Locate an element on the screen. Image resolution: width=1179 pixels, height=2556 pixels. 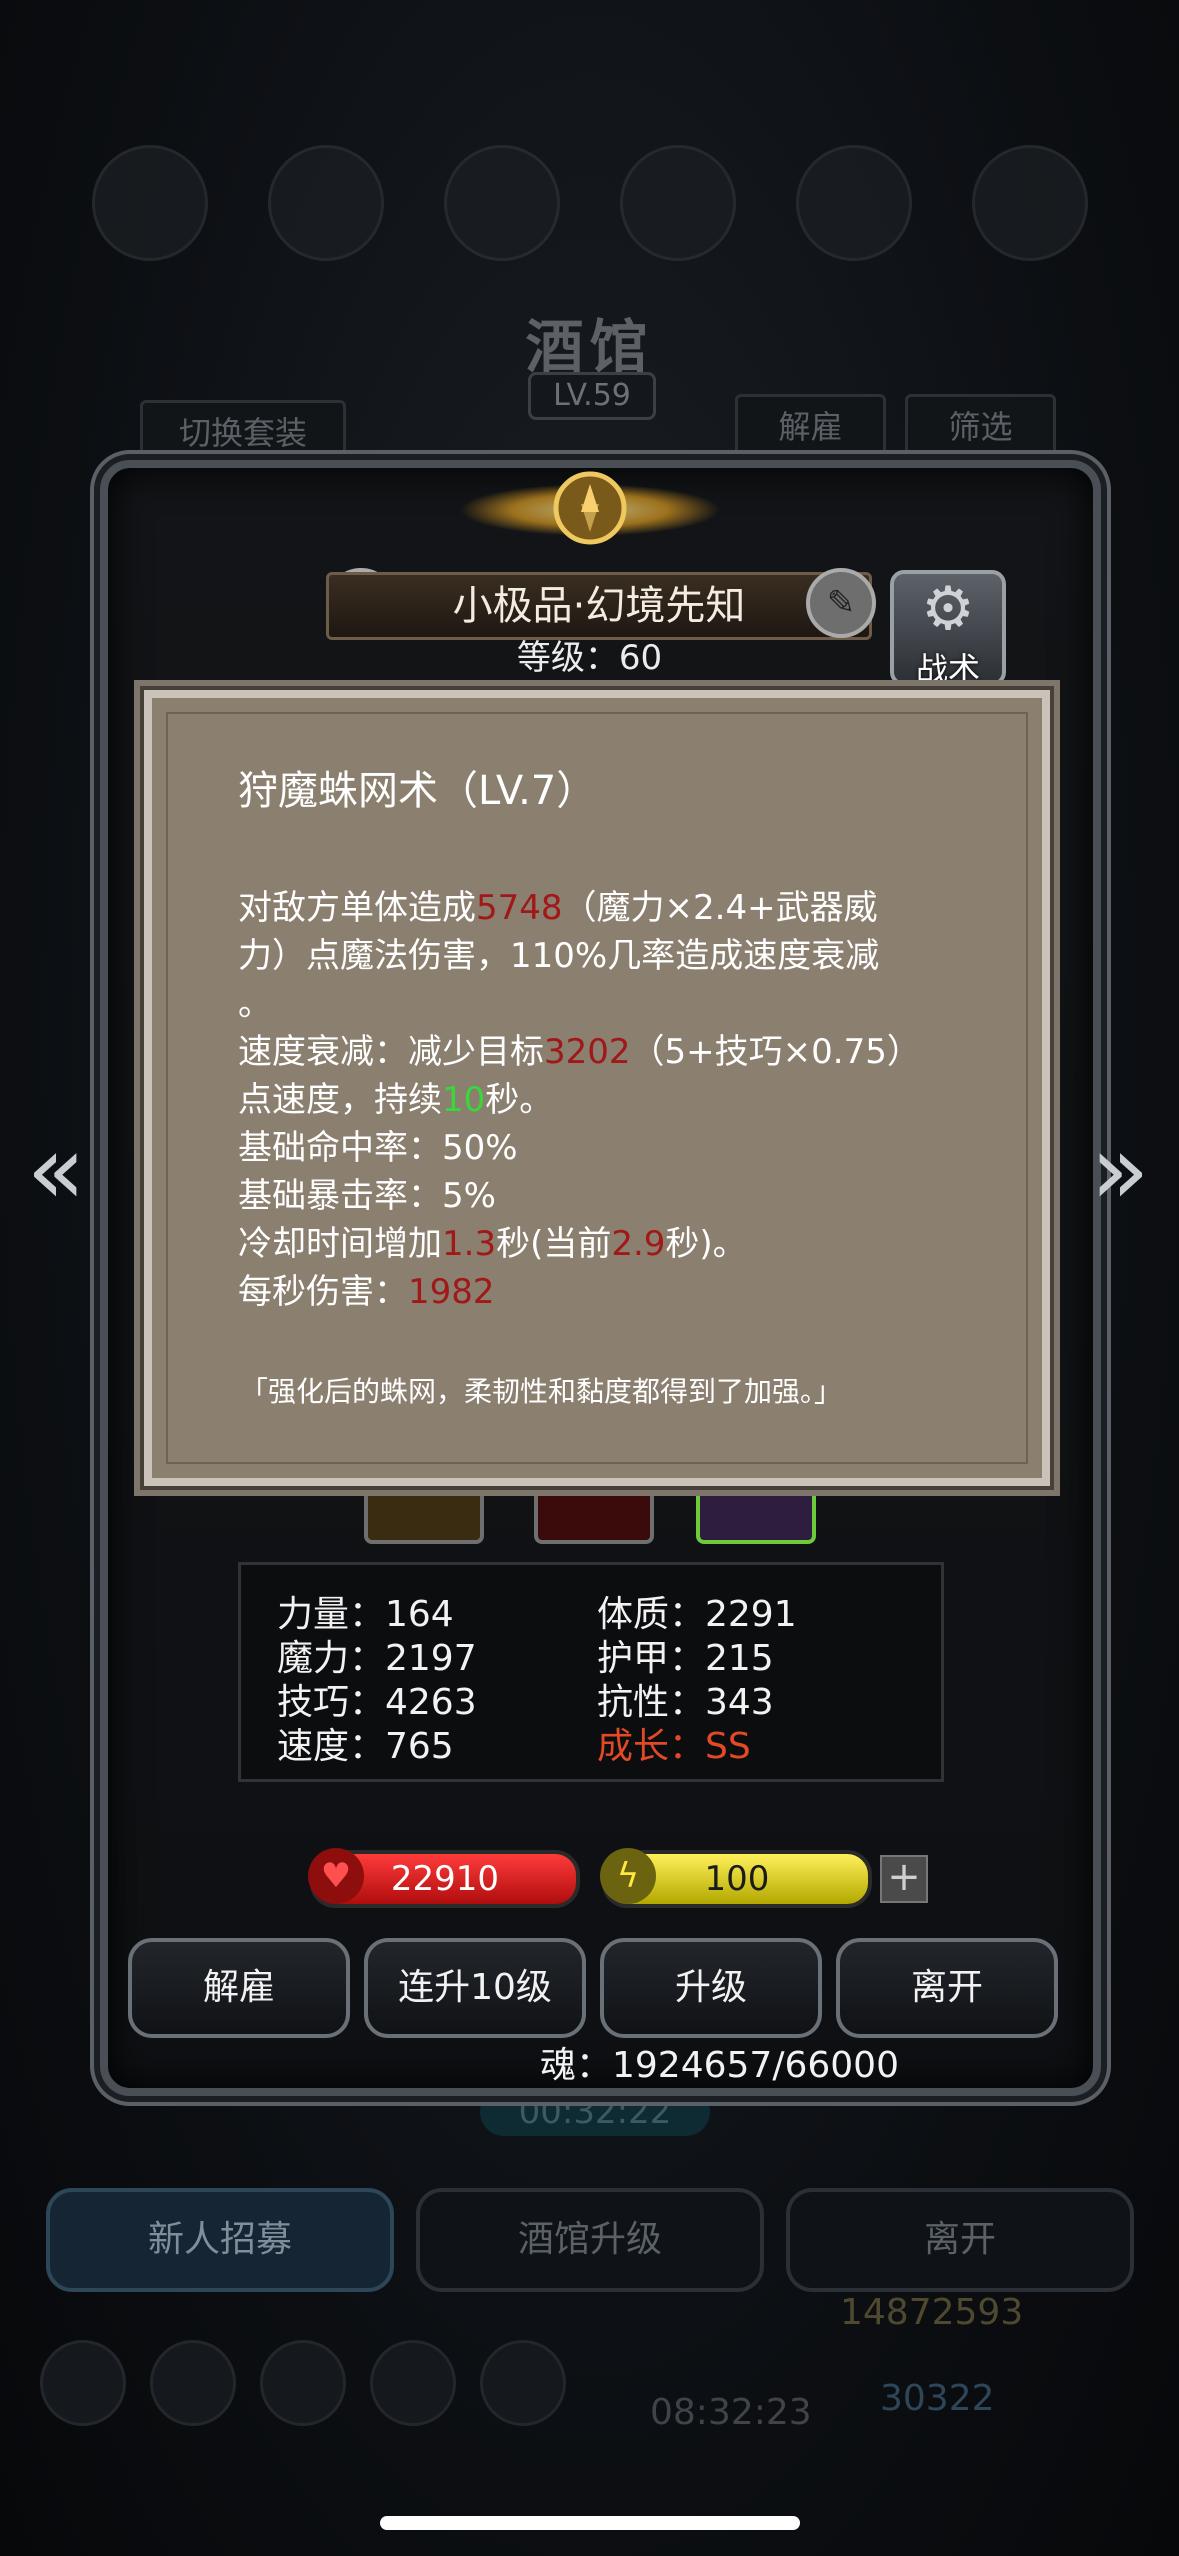
top-icon-row is located at coordinates (590, 205).